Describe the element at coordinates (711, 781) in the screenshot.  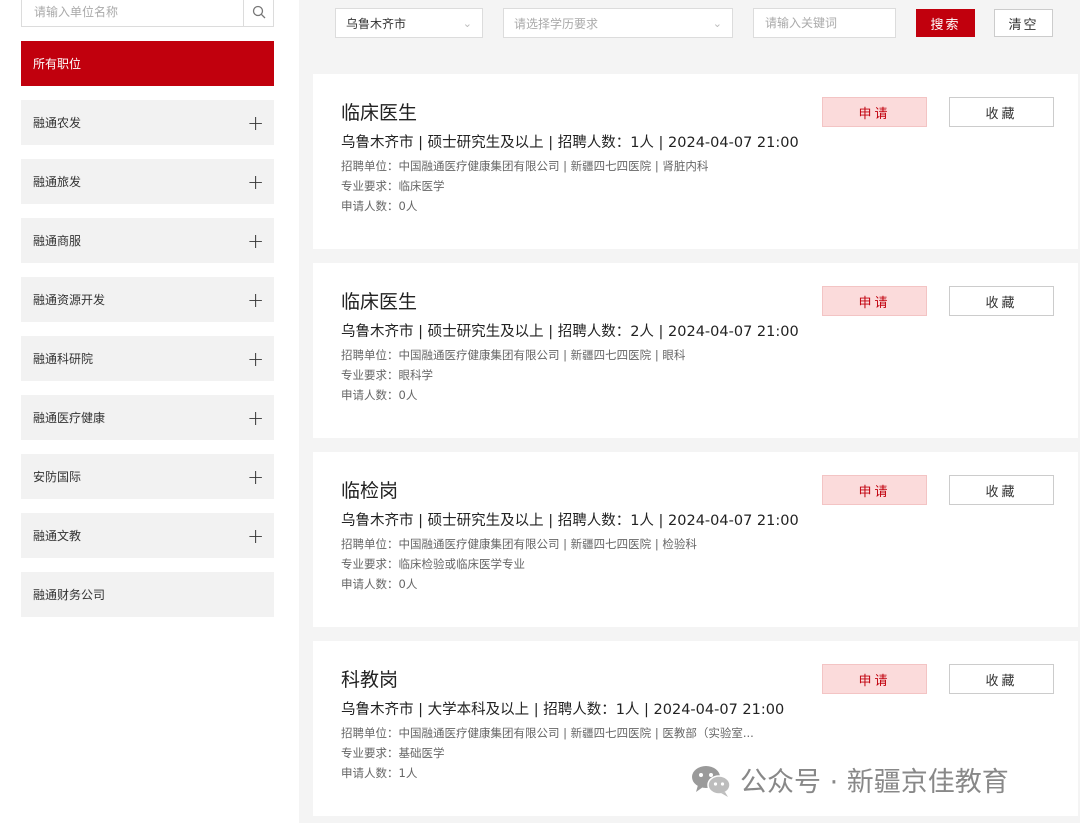
I see `wechat-icon` at that location.